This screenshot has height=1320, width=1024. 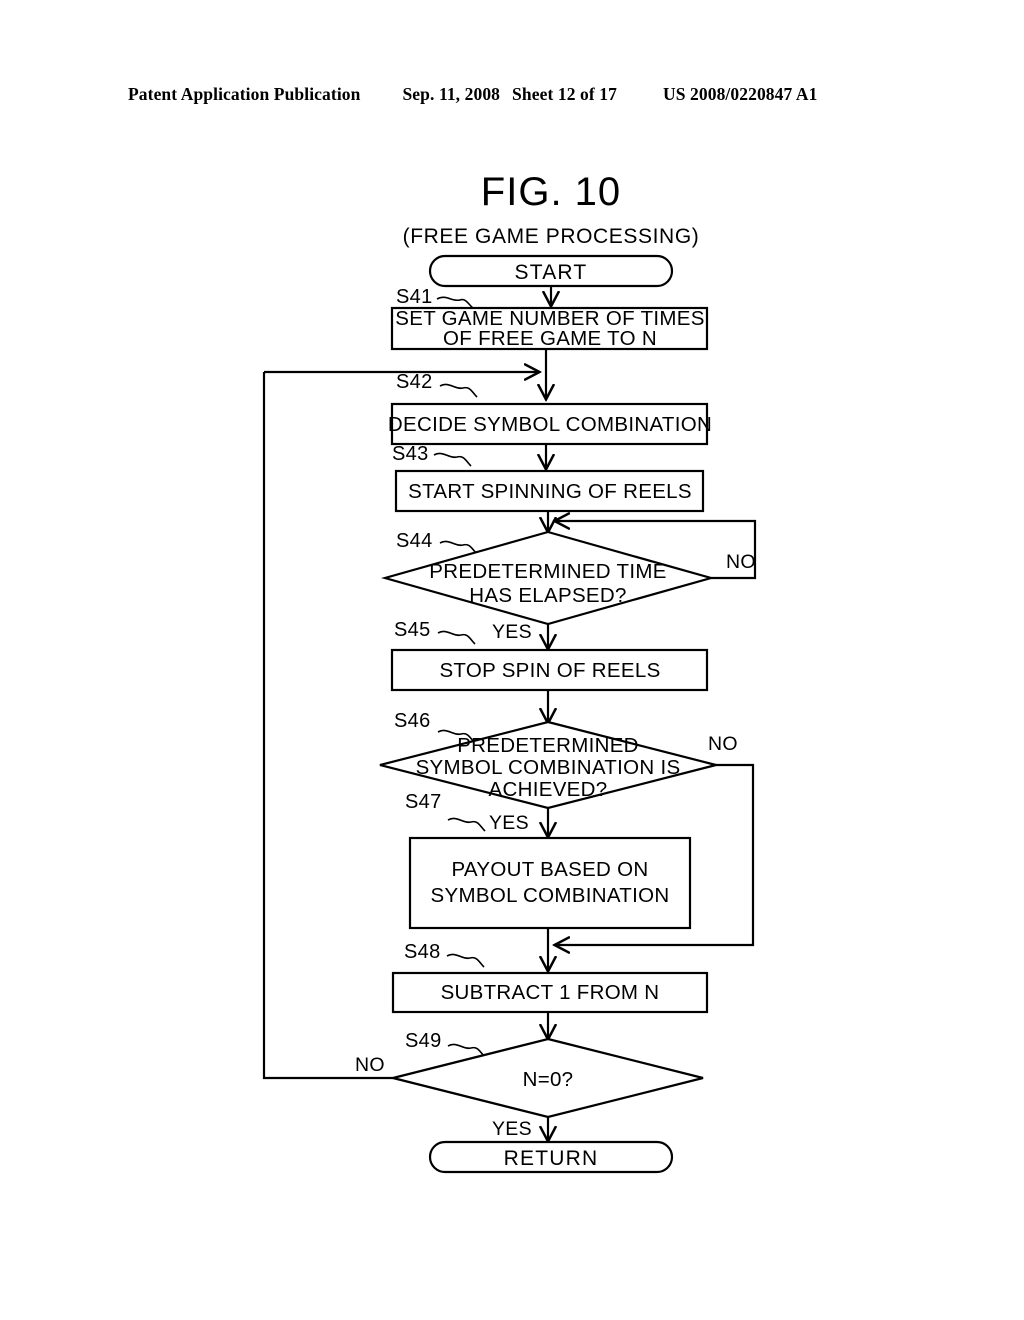 What do you see at coordinates (550, 992) in the screenshot?
I see `node-s48-line1: SUBTRACT 1 FROM N` at bounding box center [550, 992].